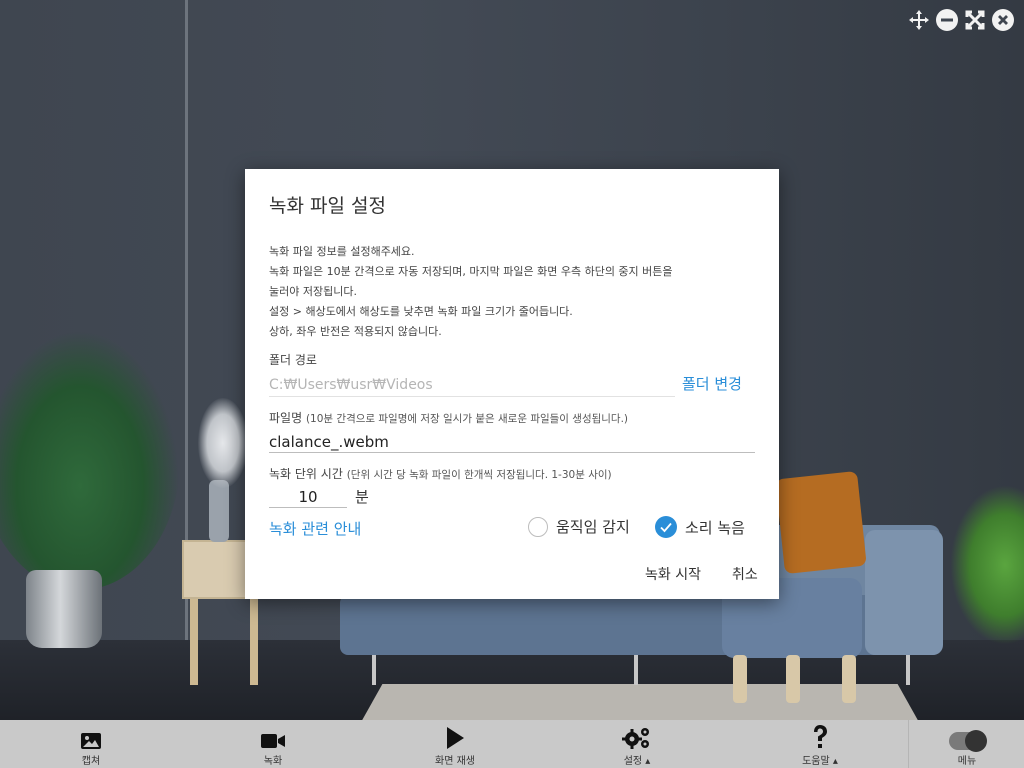  What do you see at coordinates (512, 744) in the screenshot?
I see `bottom-toolbar: 캡쳐 녹화 화면 재생 설정 ▴ 도움말 ▴ 메뉴` at bounding box center [512, 744].